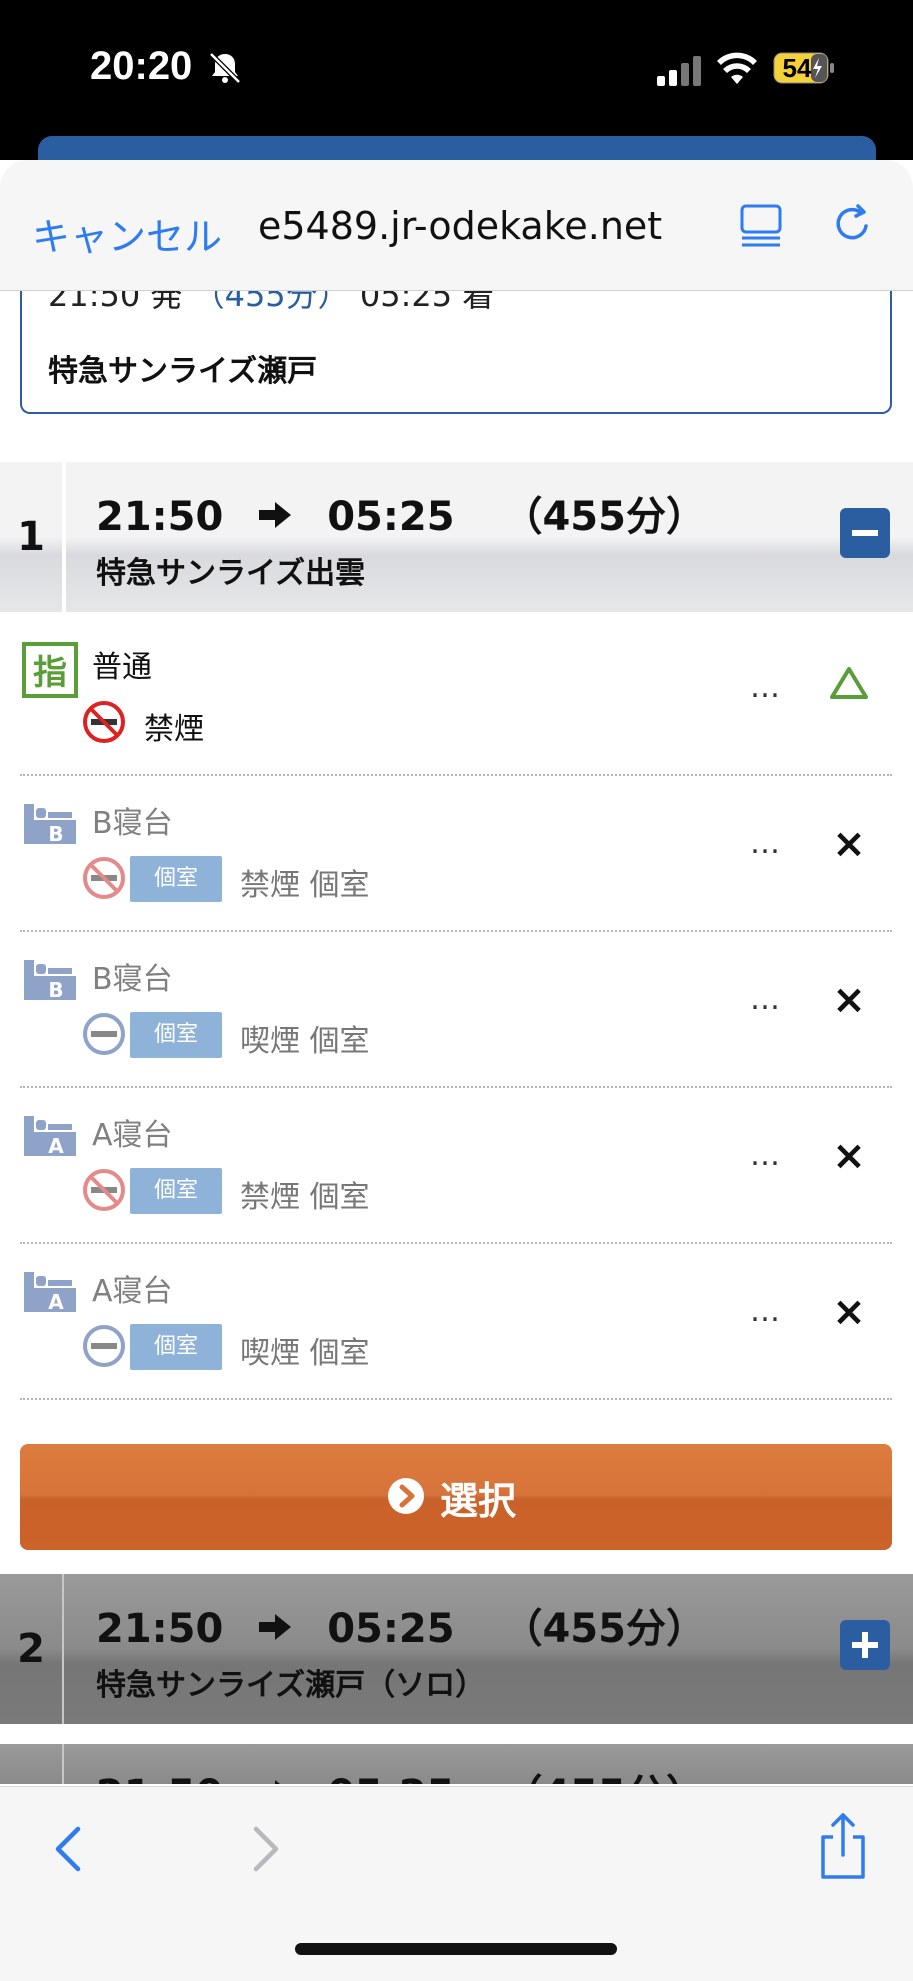 The width and height of the screenshot is (913, 1981). I want to click on back-icon, so click(68, 1849).